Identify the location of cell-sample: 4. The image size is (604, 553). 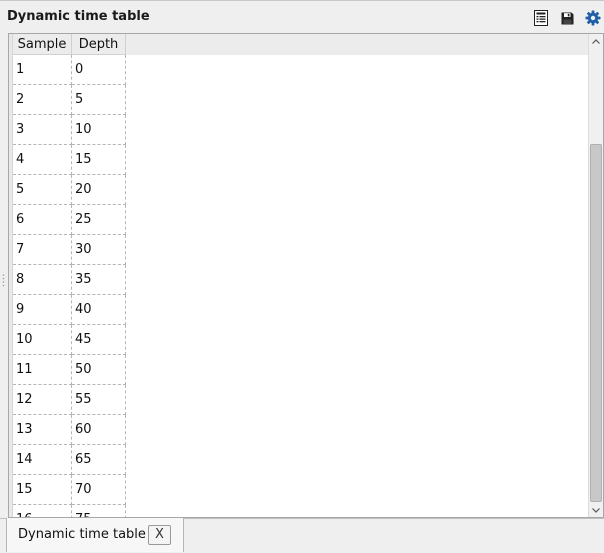
(42, 160).